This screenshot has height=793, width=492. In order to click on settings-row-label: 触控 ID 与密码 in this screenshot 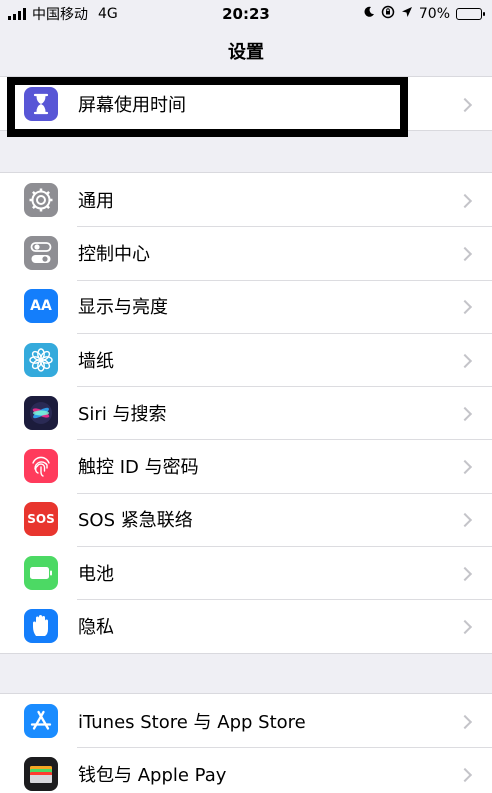, I will do `click(138, 468)`.